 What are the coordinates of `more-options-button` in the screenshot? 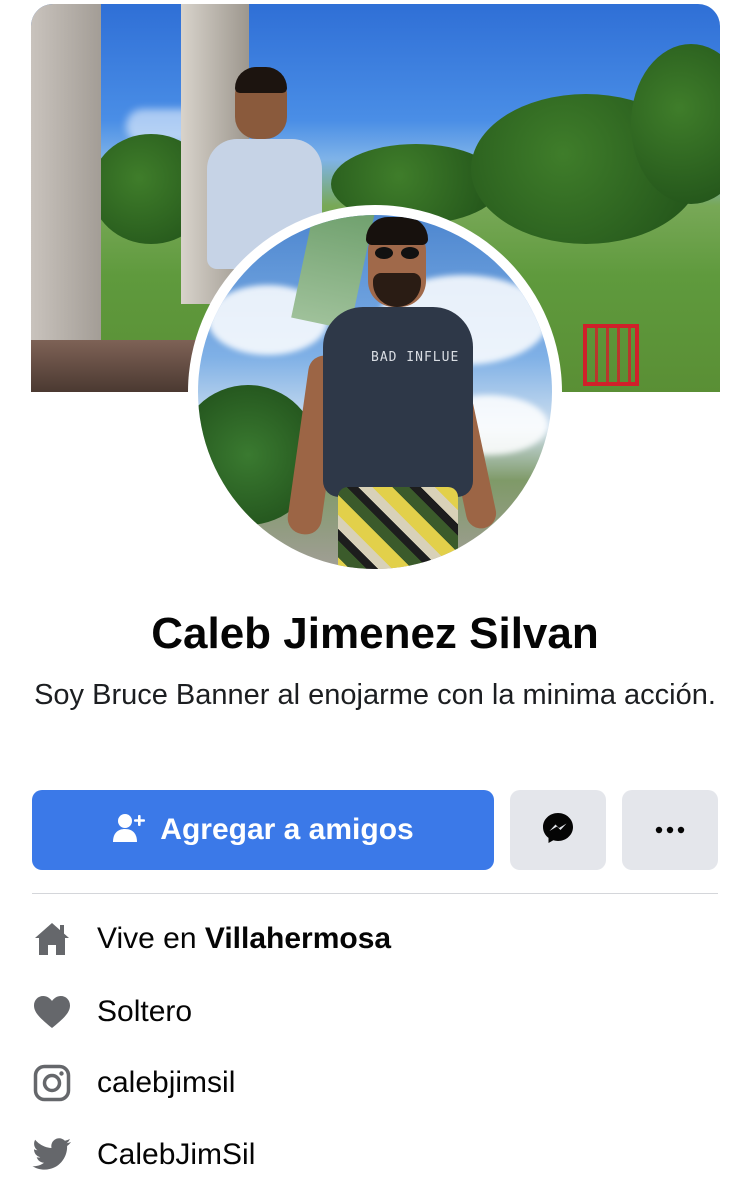 It's located at (670, 830).